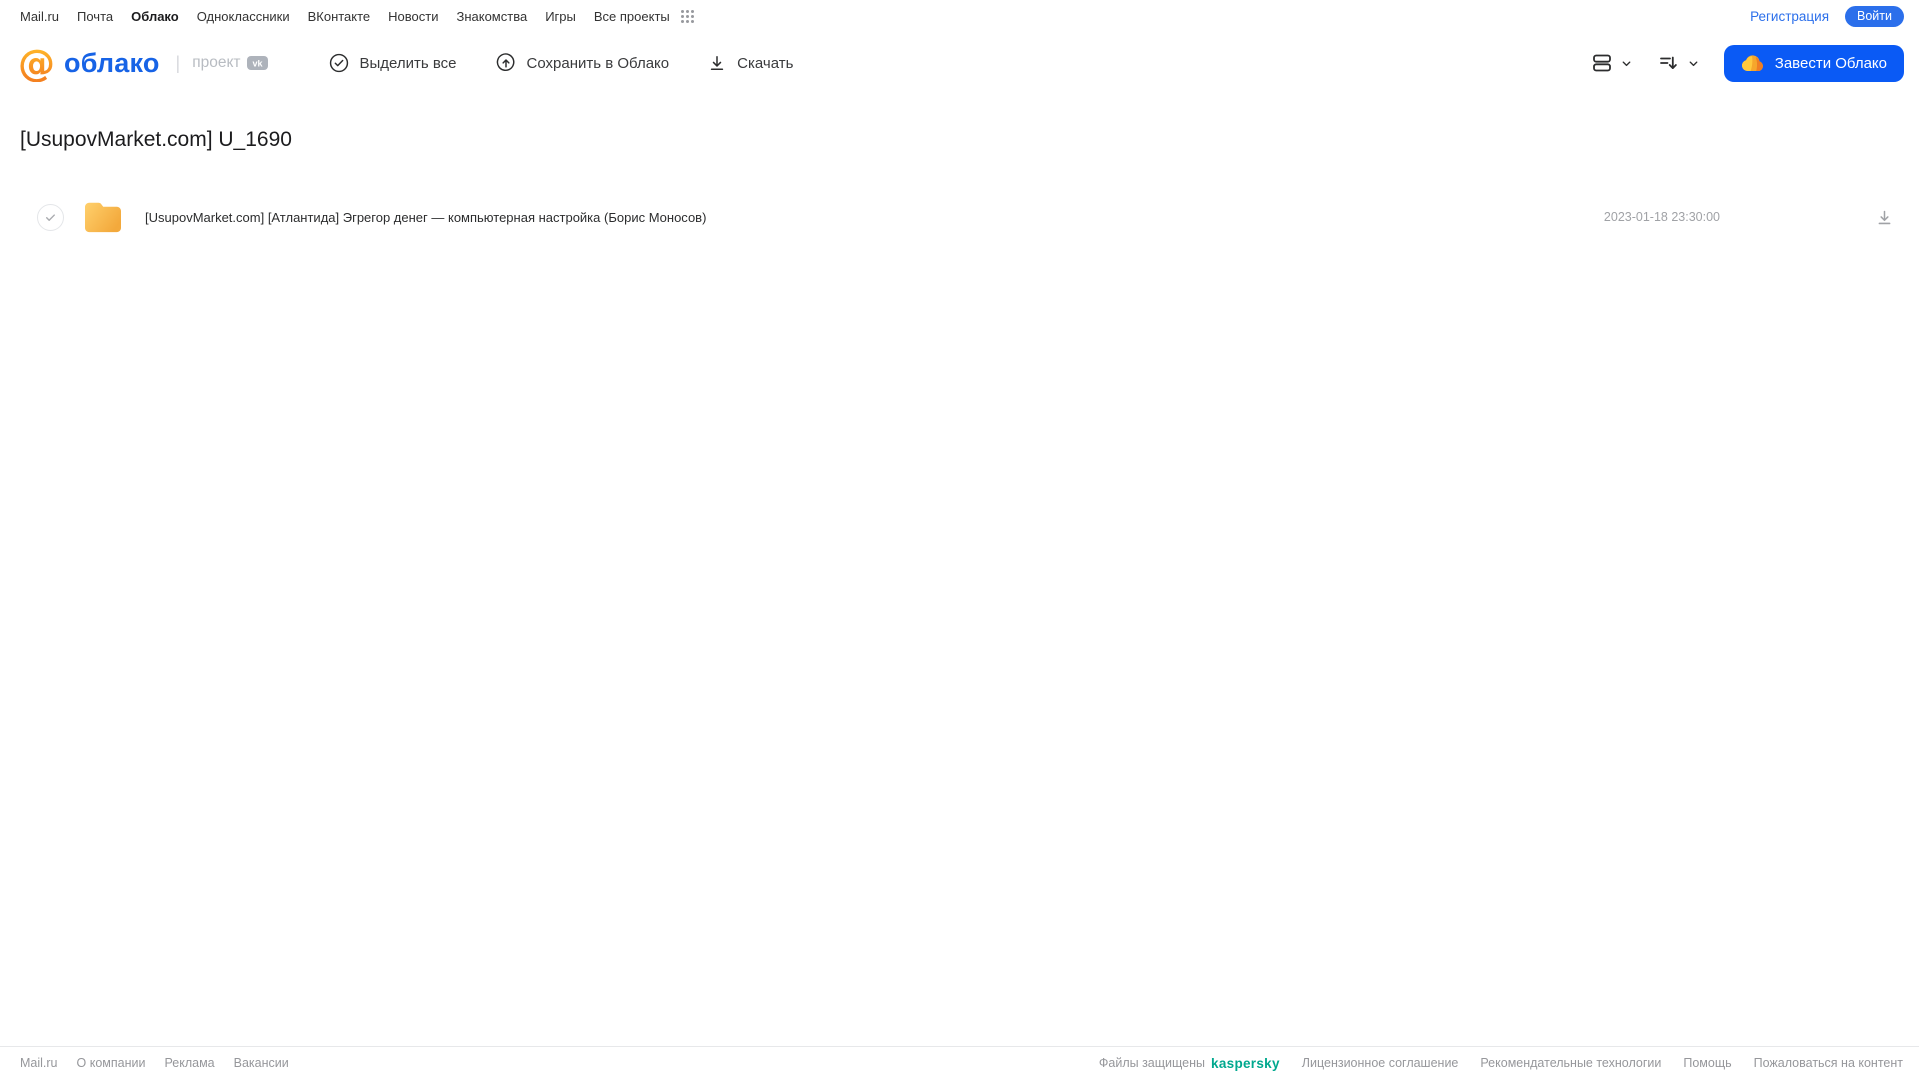 This screenshot has height=1079, width=1919. What do you see at coordinates (1661, 217) in the screenshot?
I see `file-date: 2023-01-18 23:30:00` at bounding box center [1661, 217].